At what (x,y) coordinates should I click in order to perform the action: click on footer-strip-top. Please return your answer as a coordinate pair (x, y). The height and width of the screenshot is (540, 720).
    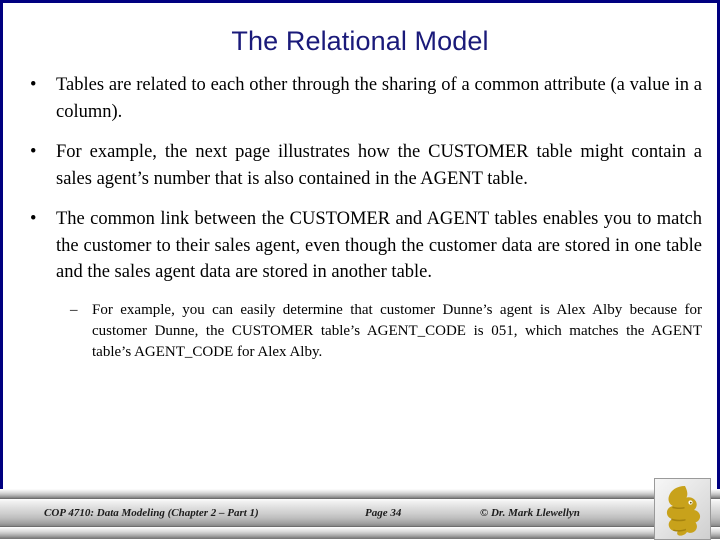
    Looking at the image, I should click on (360, 493).